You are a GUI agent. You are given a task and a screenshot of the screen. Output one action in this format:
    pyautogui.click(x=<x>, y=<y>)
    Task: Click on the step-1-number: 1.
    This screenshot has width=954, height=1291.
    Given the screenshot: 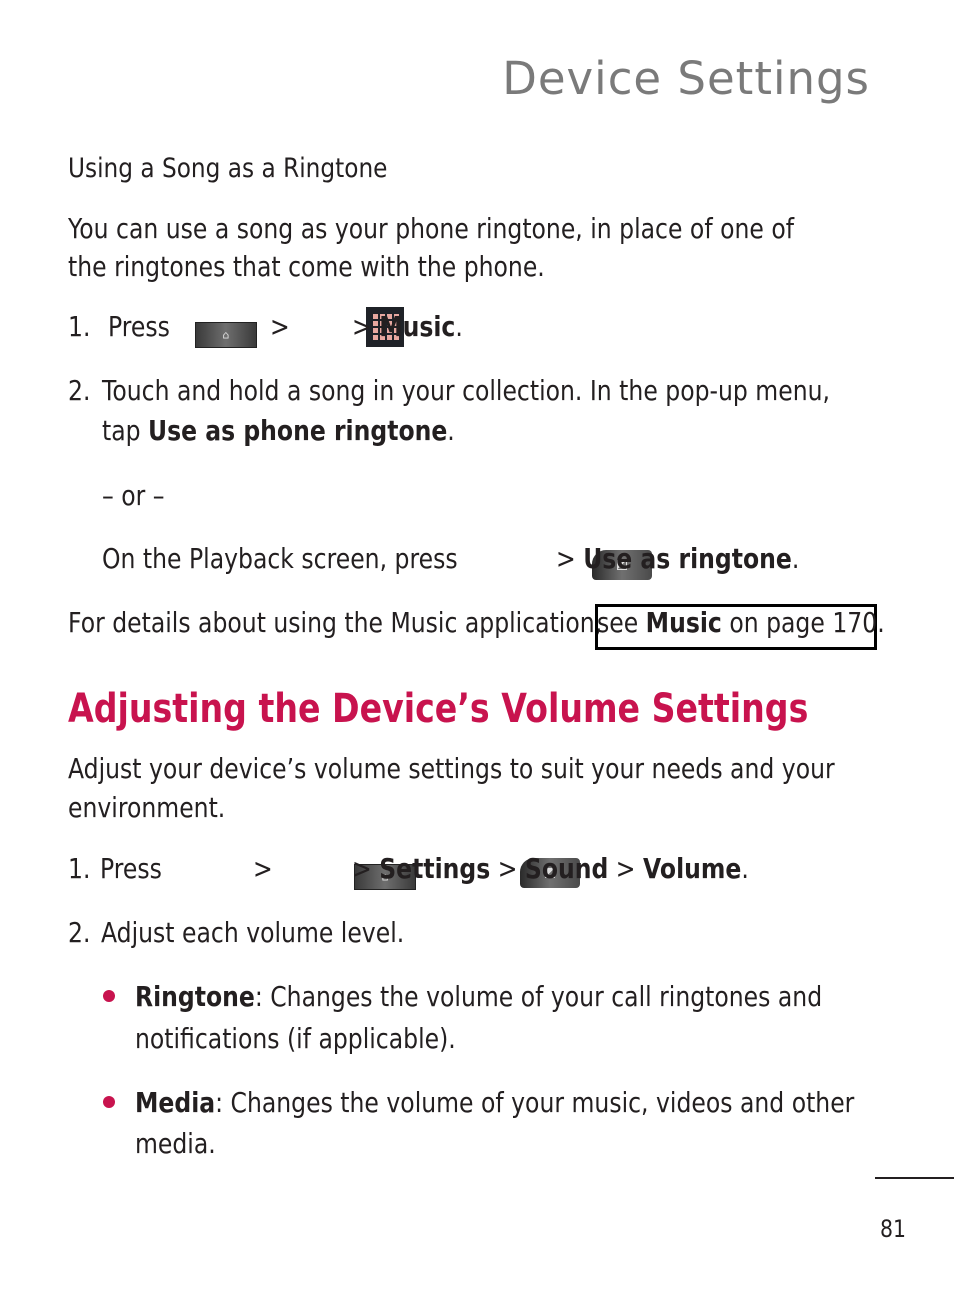 What is the action you would take?
    pyautogui.click(x=79, y=326)
    